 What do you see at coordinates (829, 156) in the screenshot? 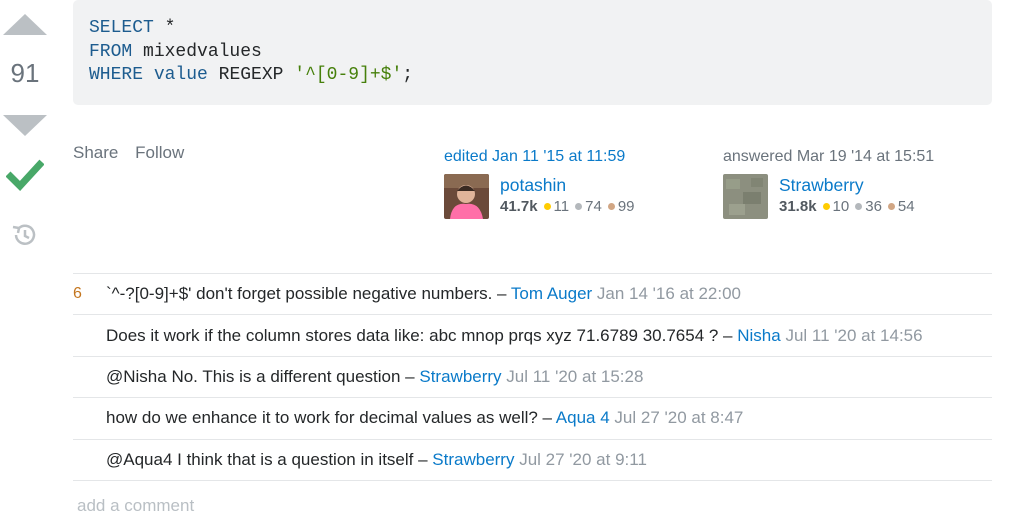
I see `answered-time: answered Mar 19 '14 at 15:51` at bounding box center [829, 156].